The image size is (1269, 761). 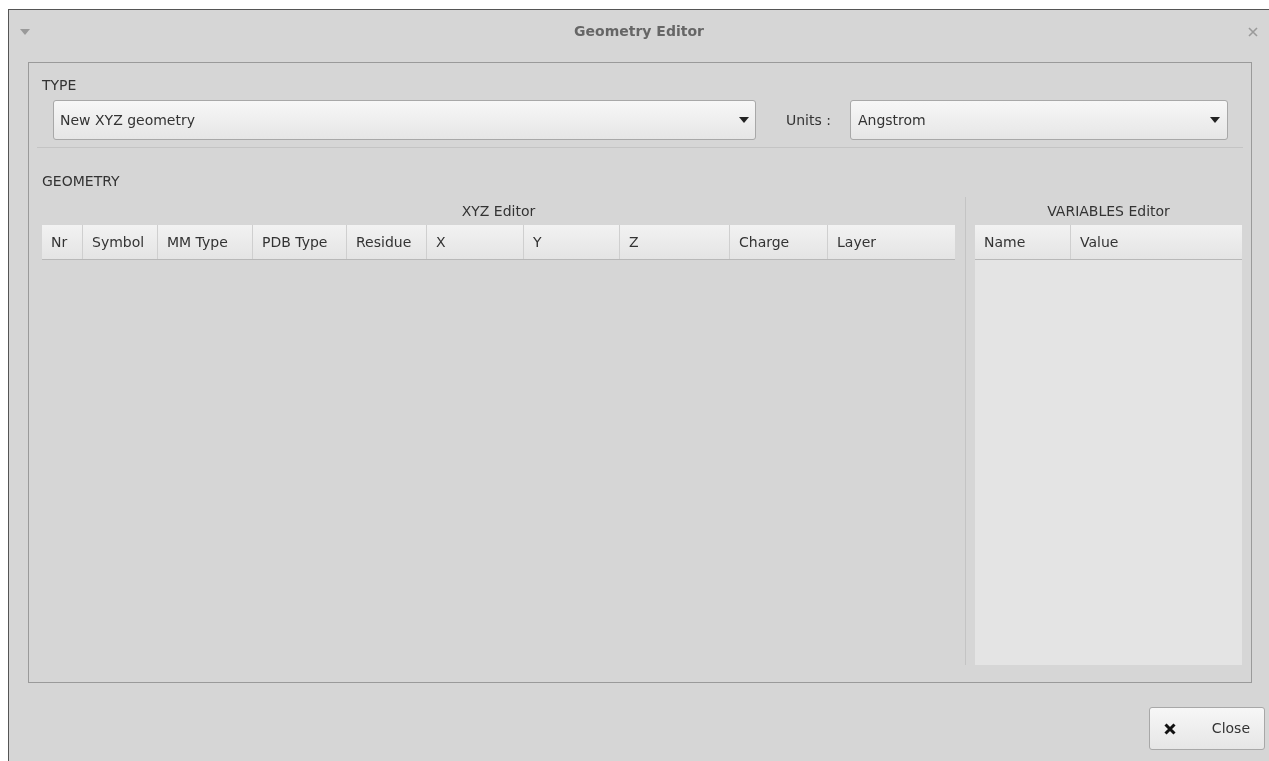 What do you see at coordinates (675, 242) in the screenshot?
I see `column-header: Z` at bounding box center [675, 242].